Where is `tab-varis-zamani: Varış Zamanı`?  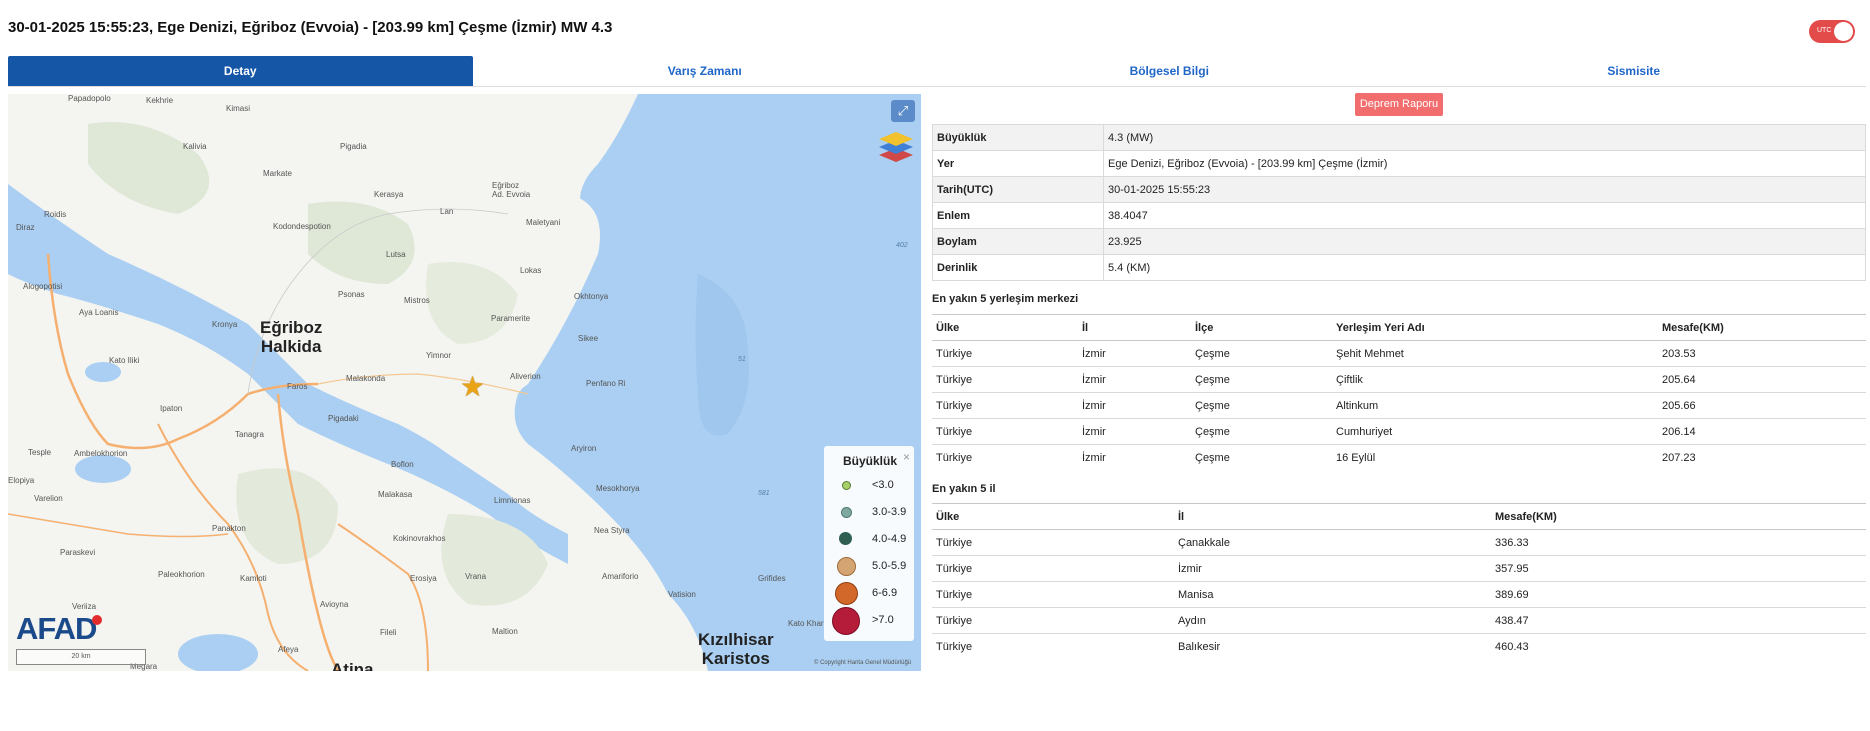 tab-varis-zamani: Varış Zamanı is located at coordinates (705, 71).